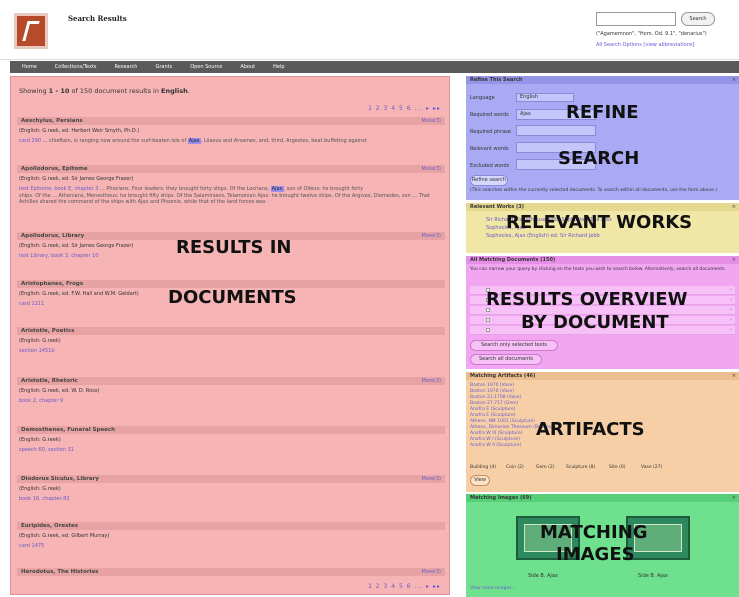  What do you see at coordinates (651, 467) in the screenshot?
I see `facet-vase: Vase (27)` at bounding box center [651, 467].